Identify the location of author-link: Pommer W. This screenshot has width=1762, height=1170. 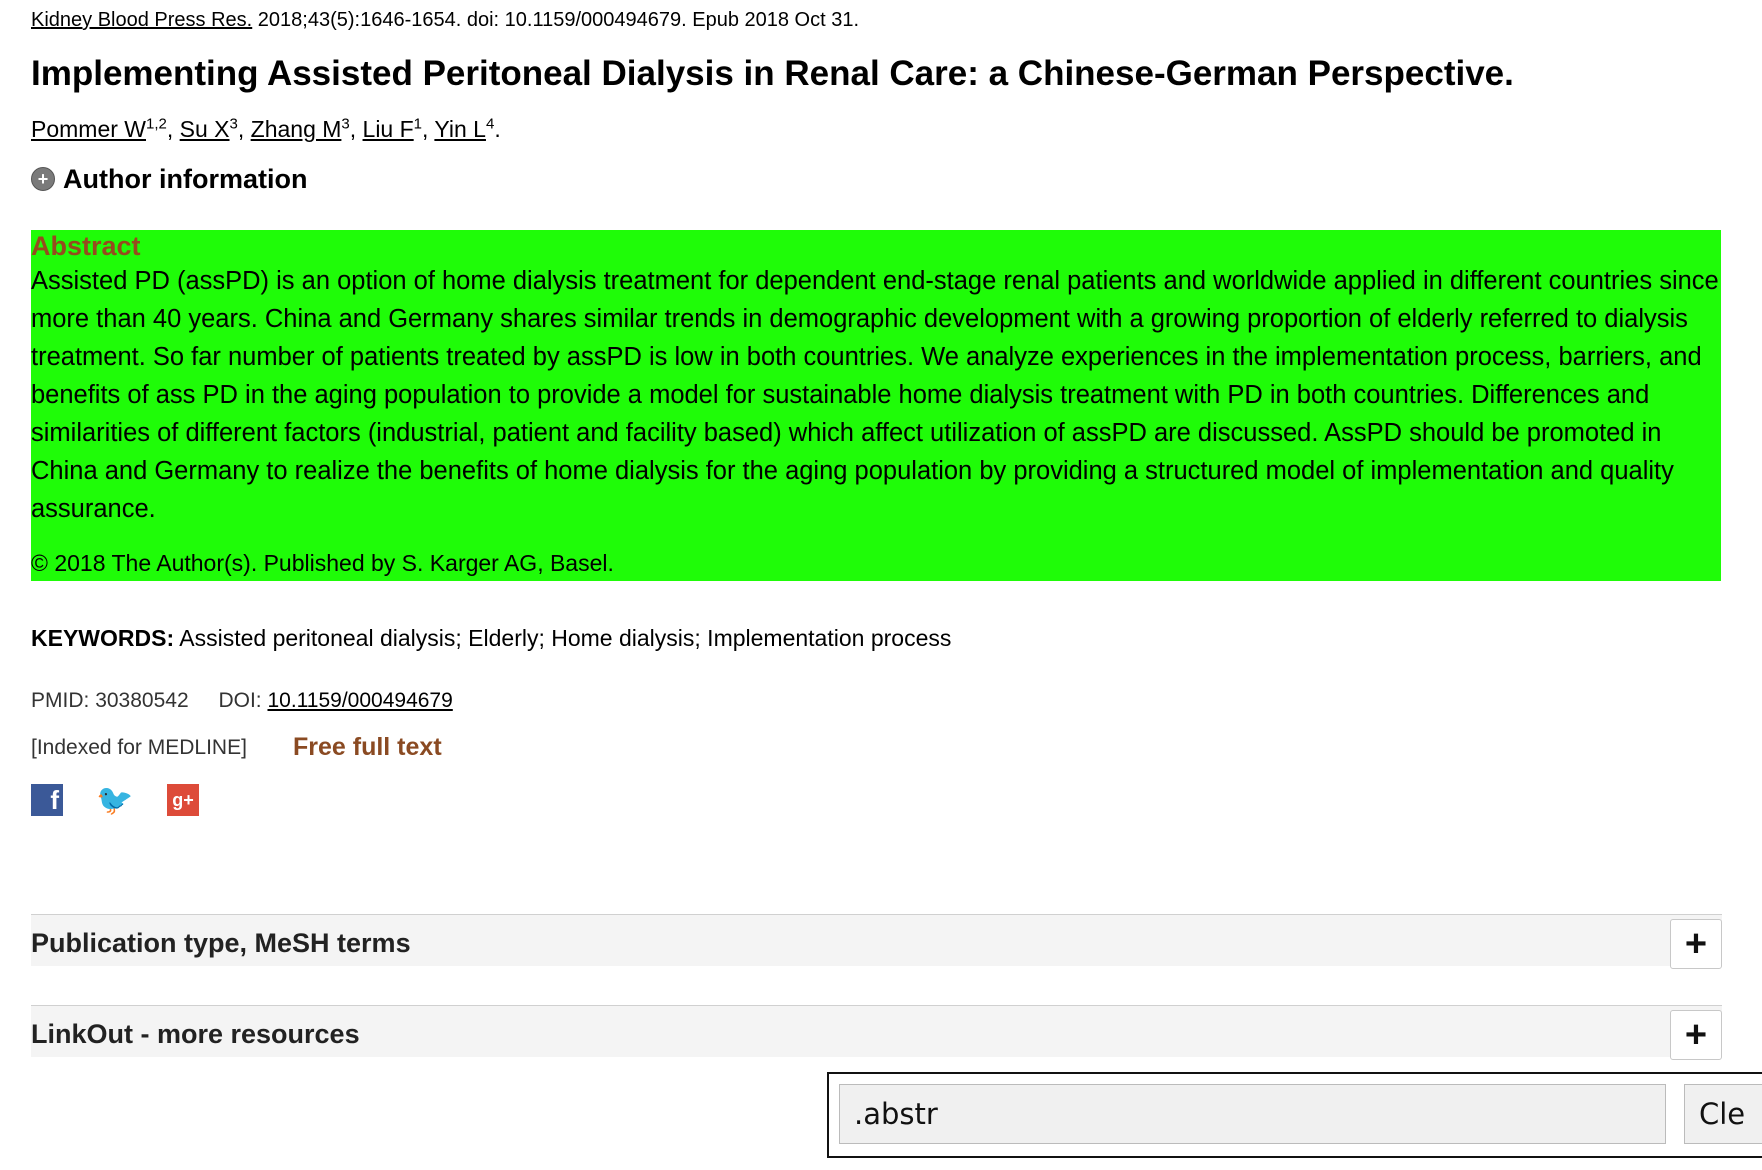
(88, 129).